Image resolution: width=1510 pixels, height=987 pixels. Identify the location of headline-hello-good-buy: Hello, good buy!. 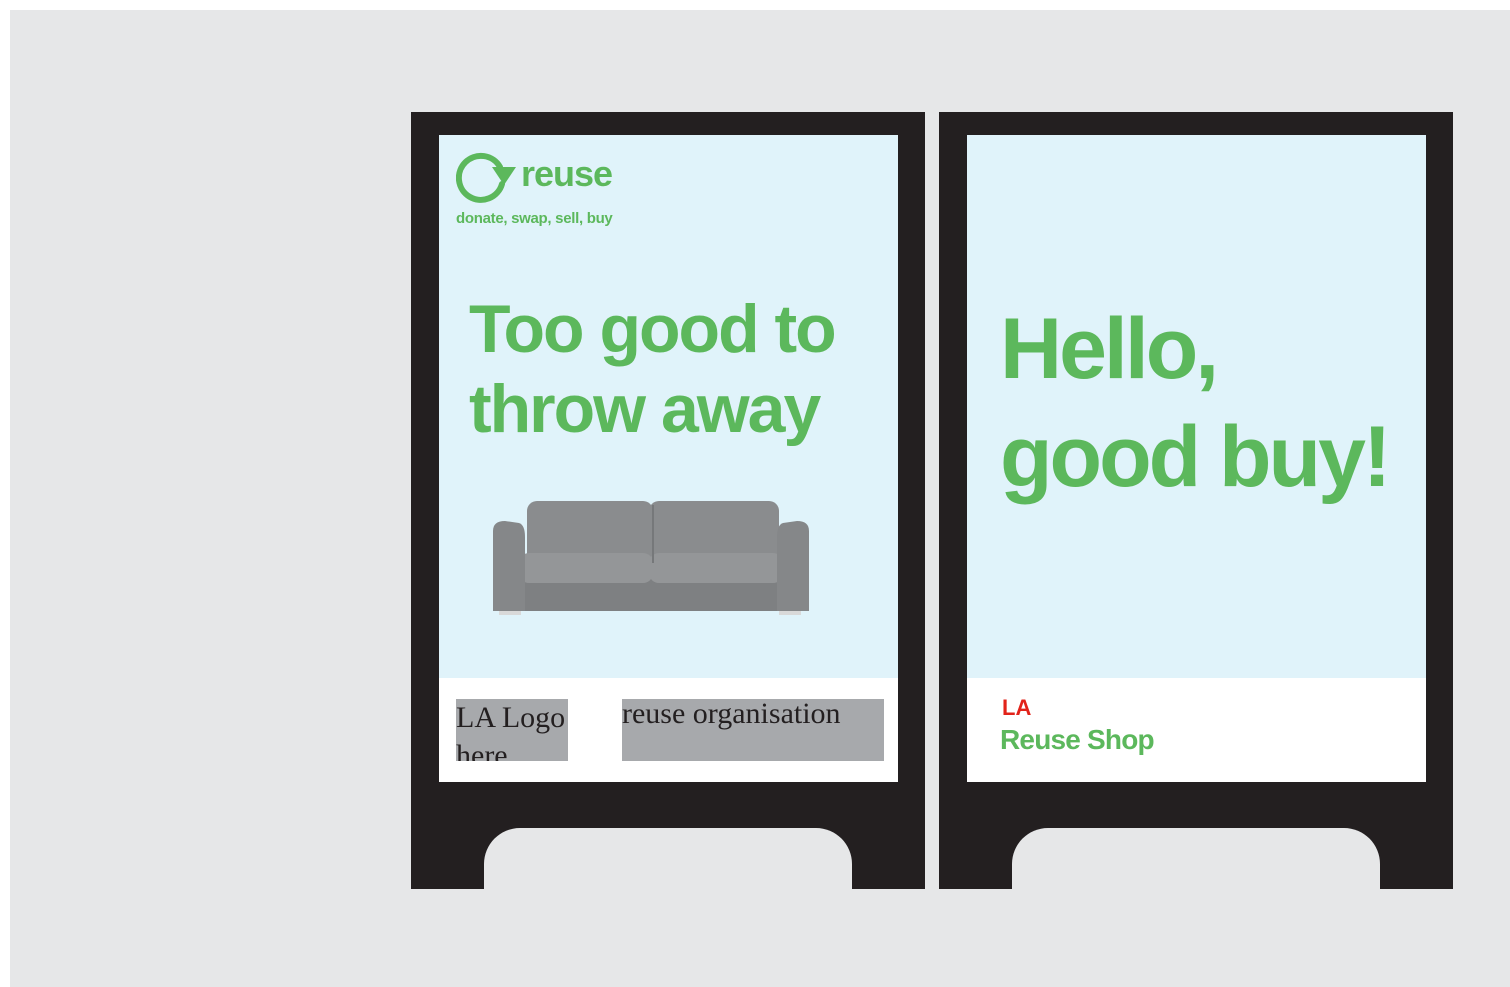
(1210, 403).